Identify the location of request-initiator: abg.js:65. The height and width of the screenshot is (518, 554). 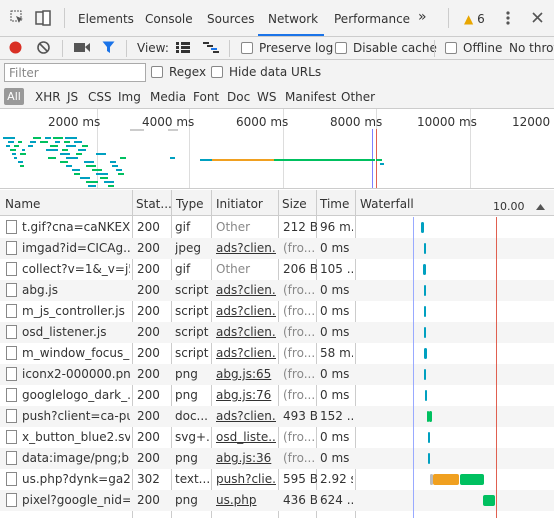
(246, 374).